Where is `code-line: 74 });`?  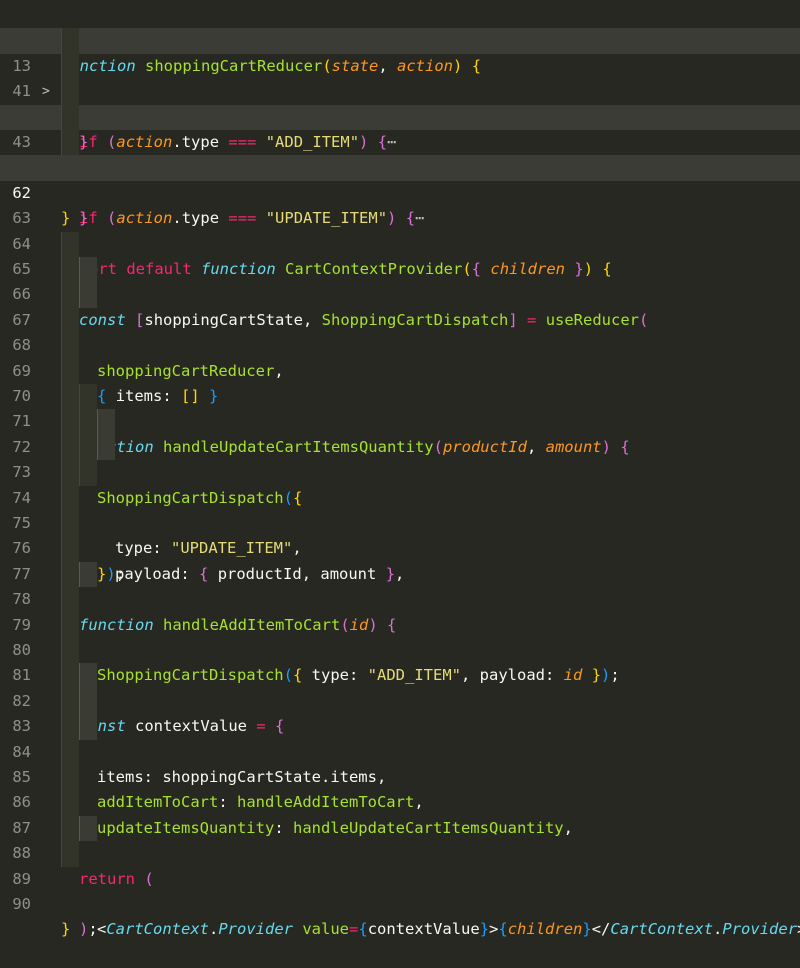
code-line: 74 }); is located at coordinates (400, 521).